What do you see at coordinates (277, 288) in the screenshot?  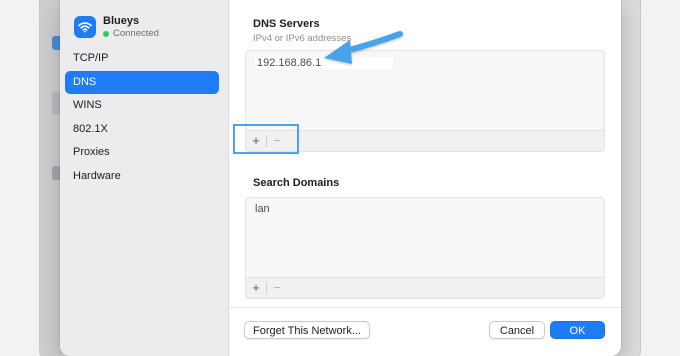 I see `remove-search-domain-button: −` at bounding box center [277, 288].